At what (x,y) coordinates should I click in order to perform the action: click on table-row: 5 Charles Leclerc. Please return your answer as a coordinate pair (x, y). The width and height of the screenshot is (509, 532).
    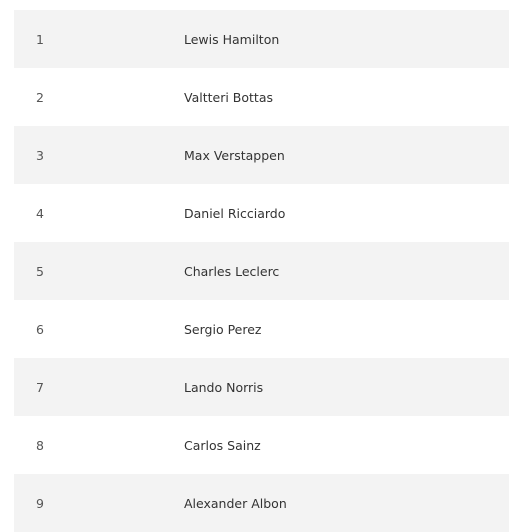
    Looking at the image, I should click on (261, 271).